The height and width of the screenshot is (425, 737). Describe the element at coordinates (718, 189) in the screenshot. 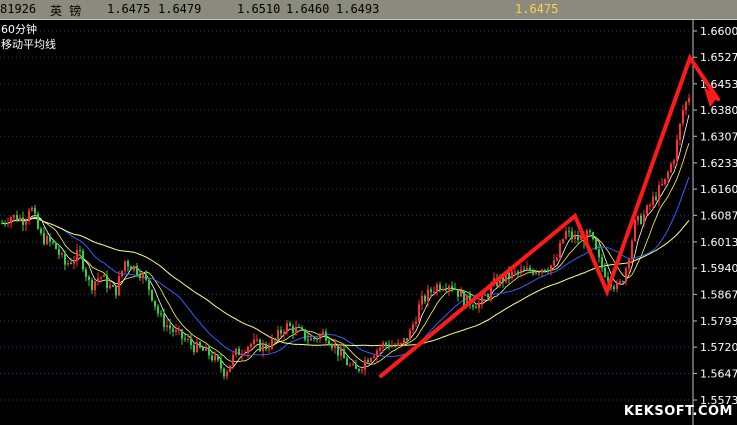

I see `y-tick-label: 1.6160` at that location.